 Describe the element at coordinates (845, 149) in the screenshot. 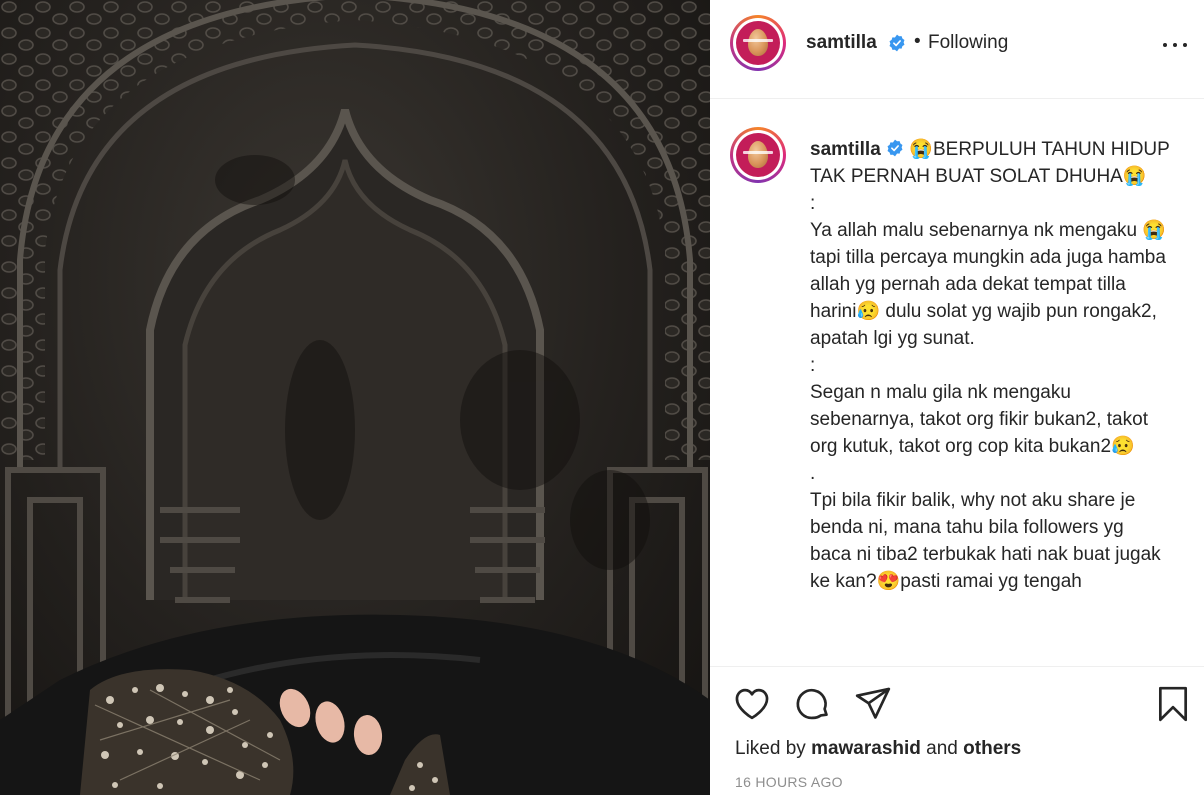

I see `caption-username: samtilla` at that location.